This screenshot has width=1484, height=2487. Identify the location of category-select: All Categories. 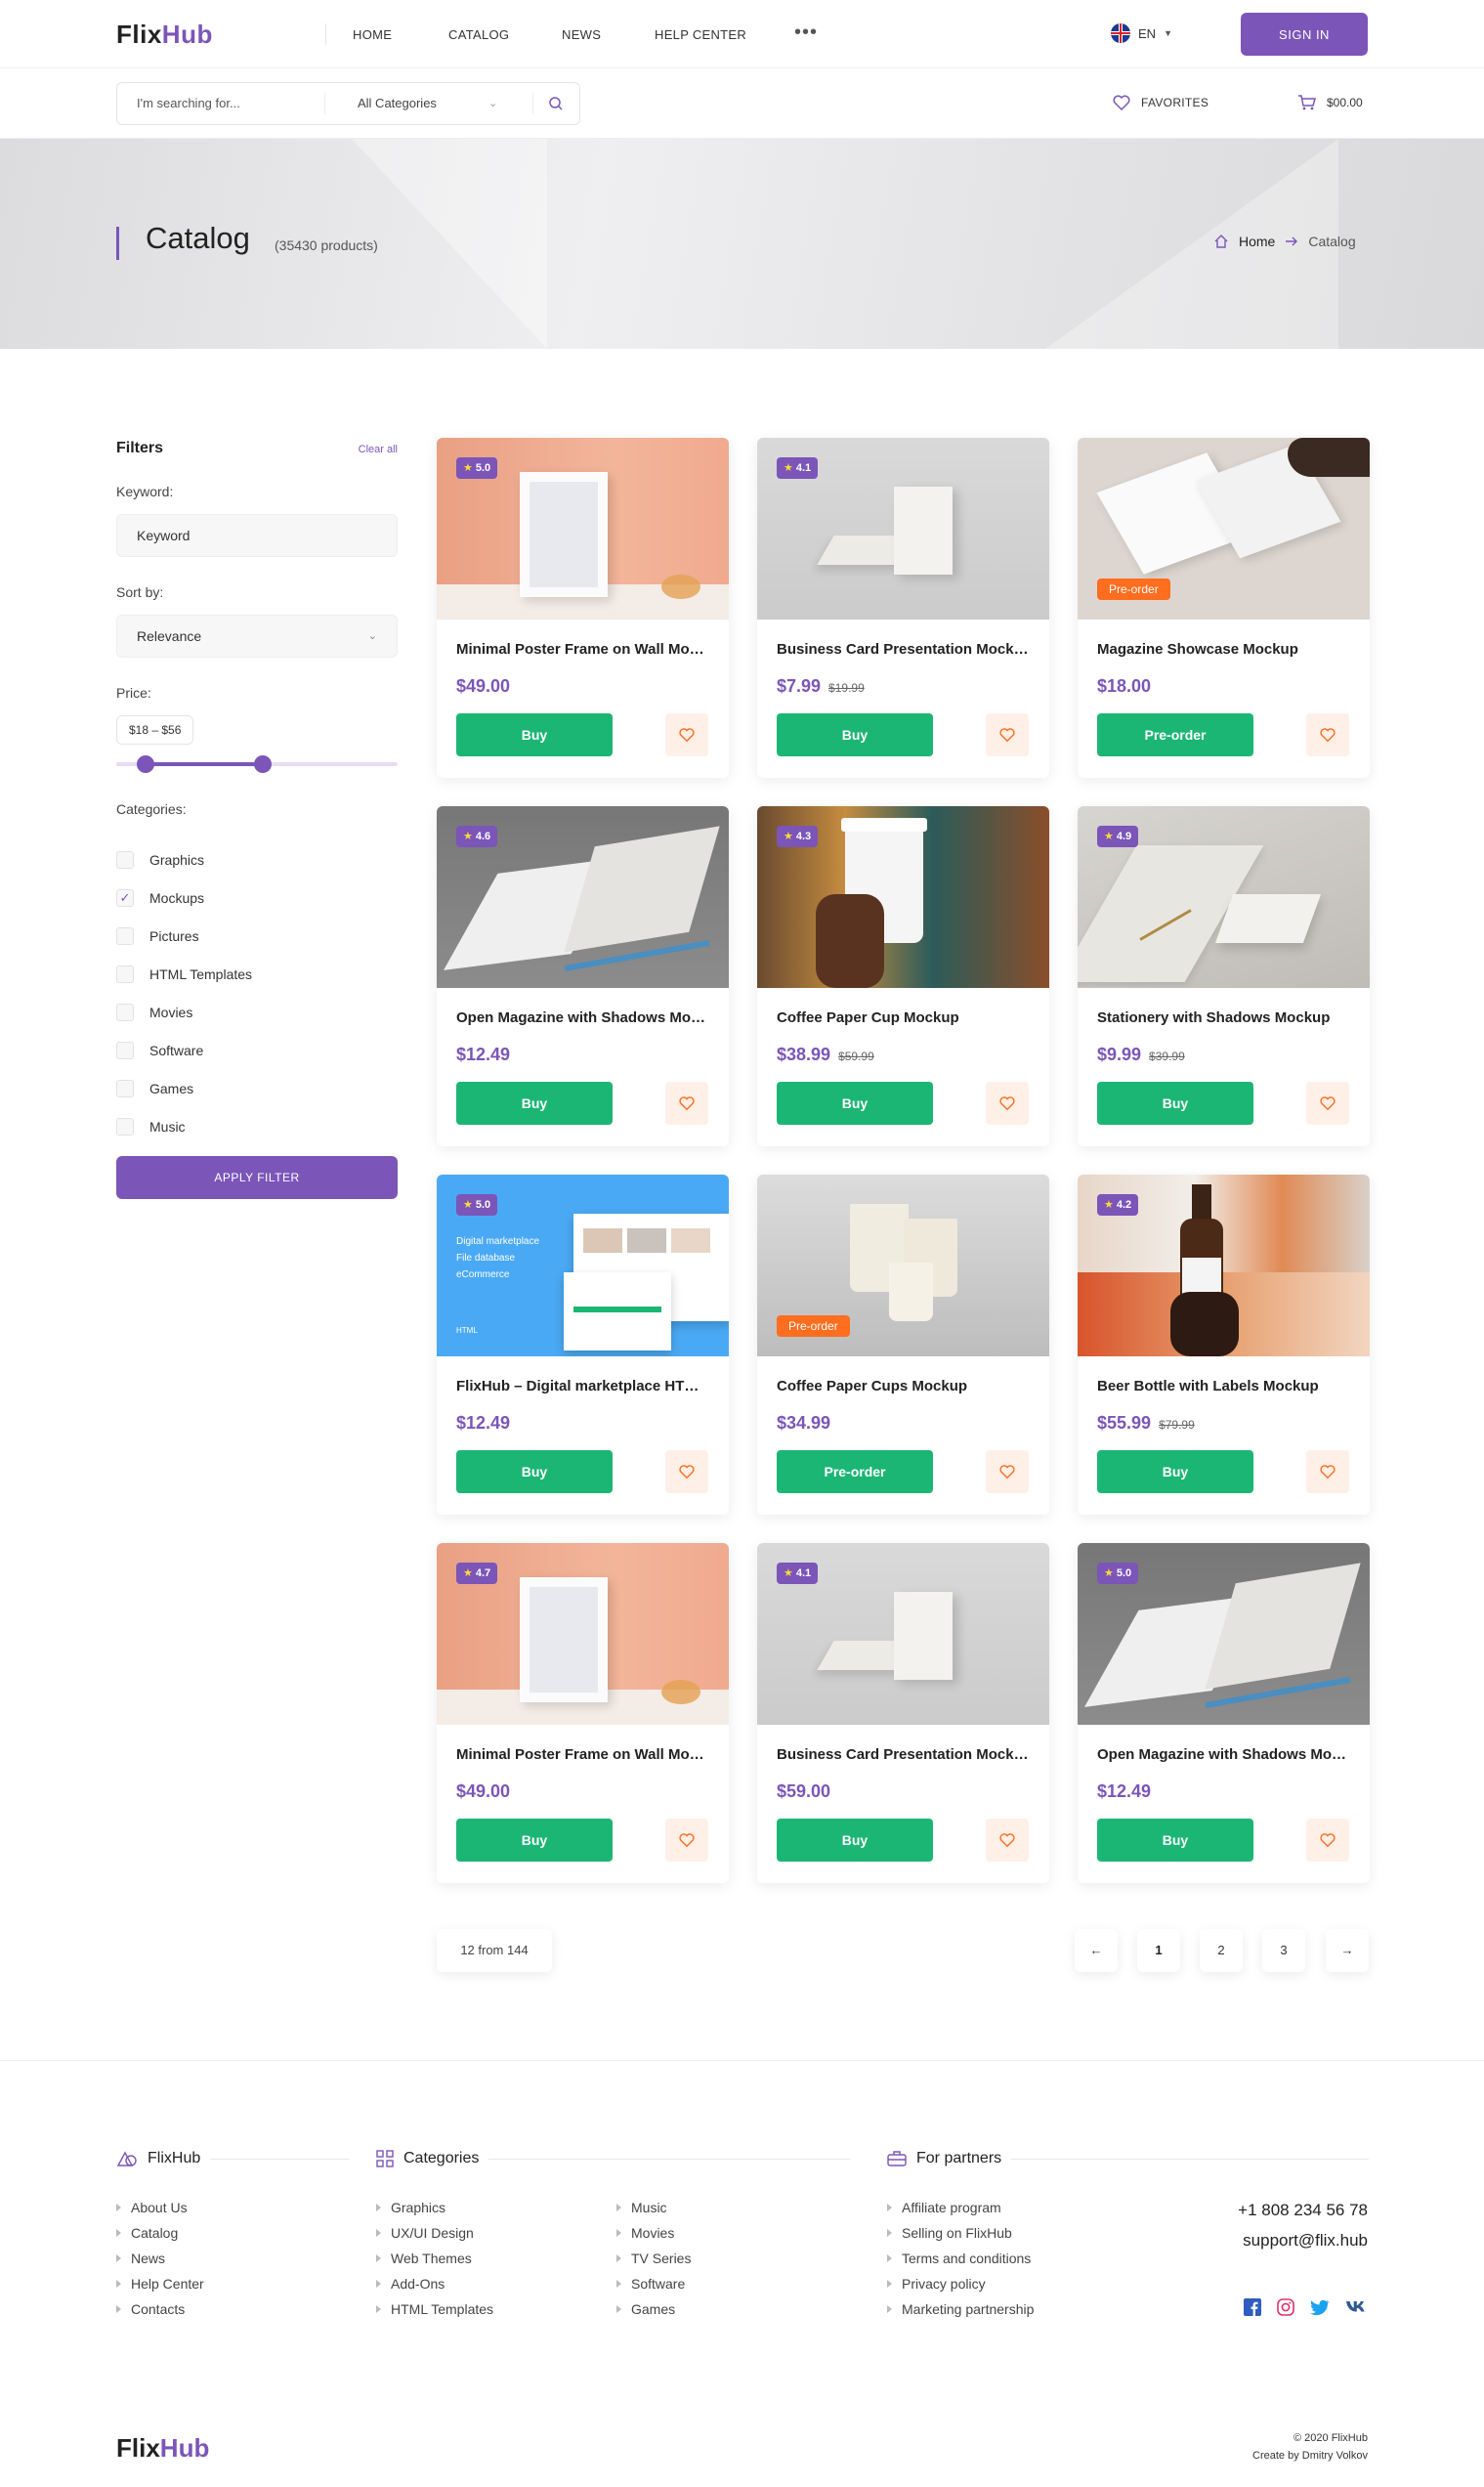
(397, 103).